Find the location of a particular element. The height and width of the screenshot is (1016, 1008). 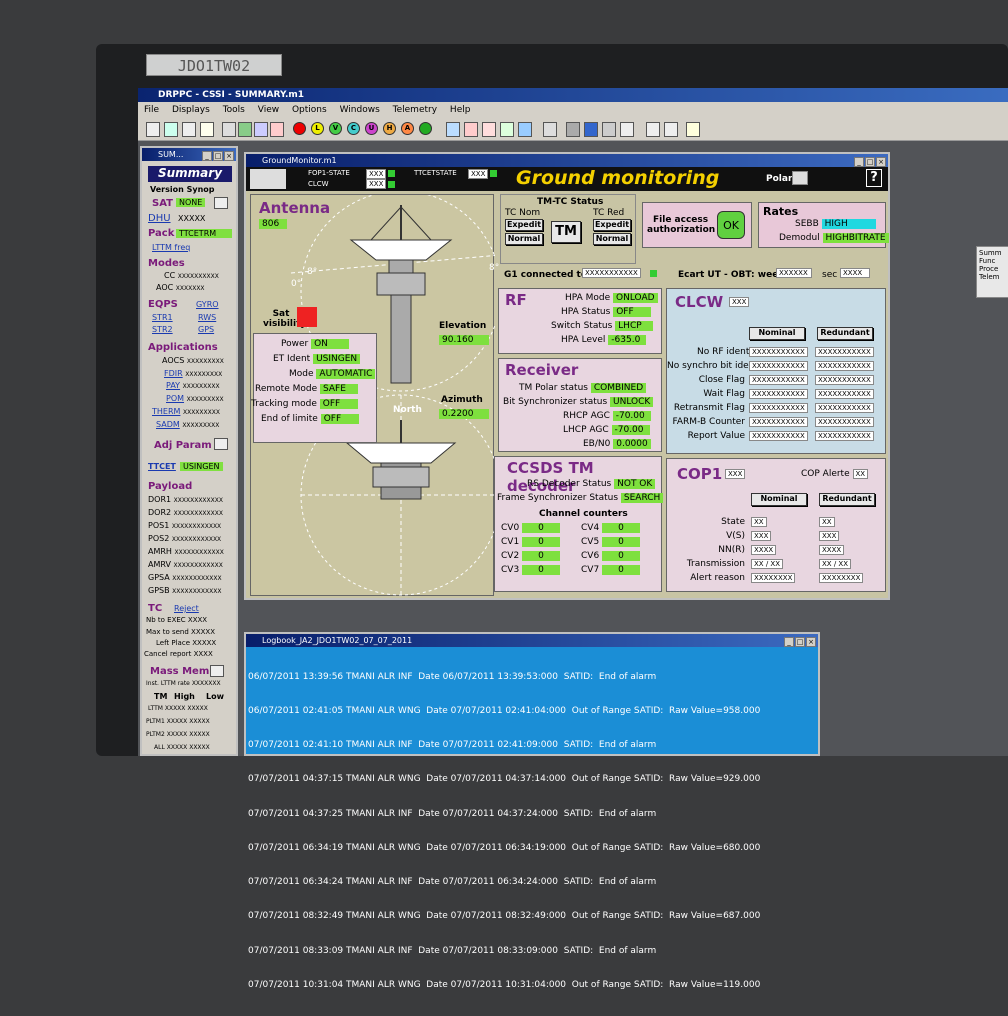

toolbar-a-icon: A is located at coordinates (407, 128).